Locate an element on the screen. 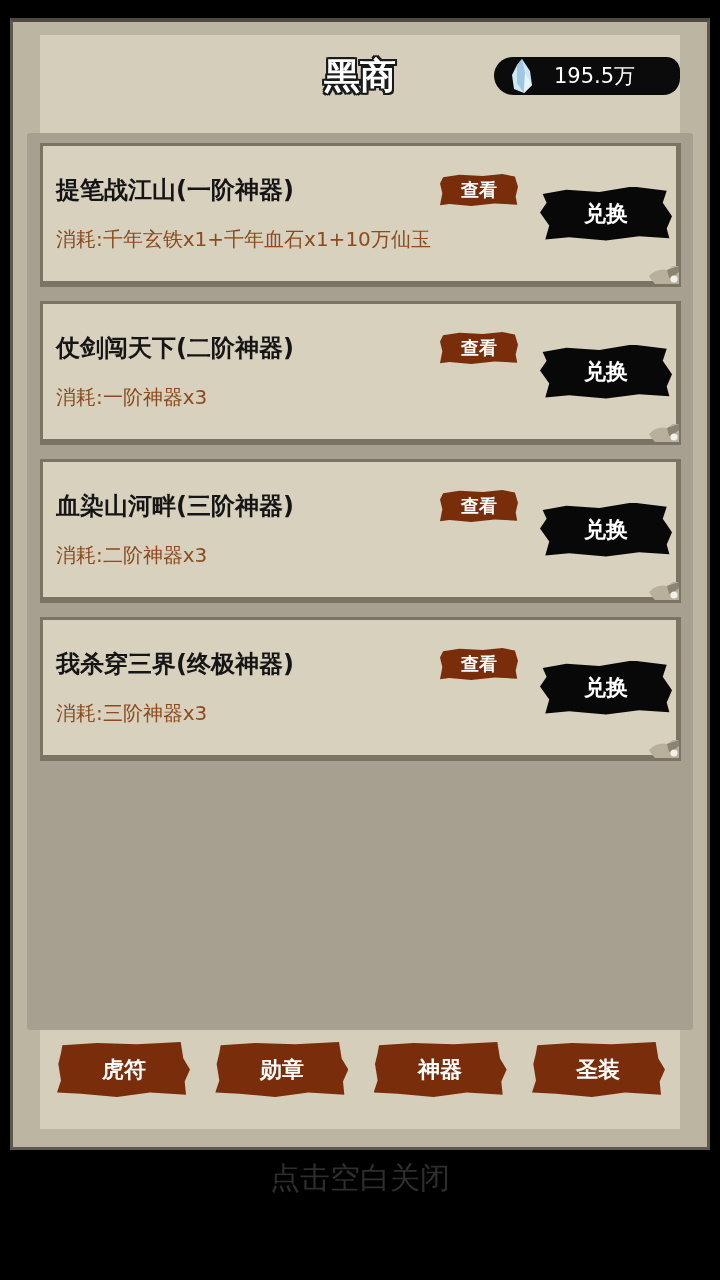 This screenshot has height=1280, width=720. item-name: 提笔战江山(一阶神器) is located at coordinates (175, 190).